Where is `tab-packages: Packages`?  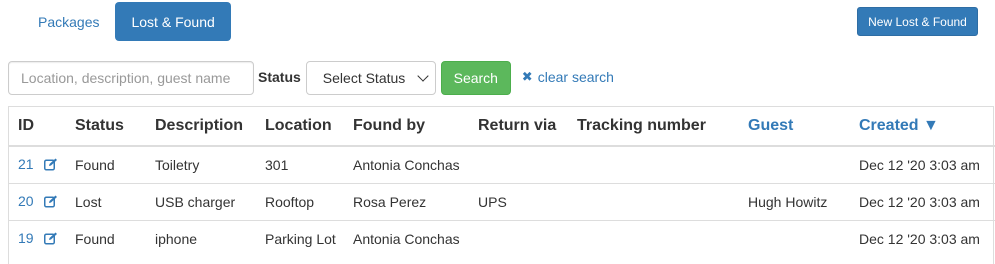 tab-packages: Packages is located at coordinates (68, 21).